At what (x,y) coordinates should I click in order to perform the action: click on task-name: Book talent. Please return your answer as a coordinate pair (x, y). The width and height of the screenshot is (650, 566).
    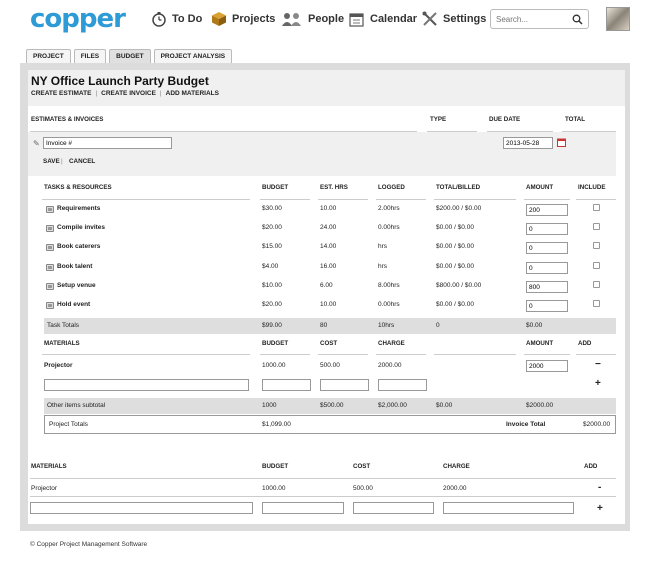
    Looking at the image, I should click on (74, 266).